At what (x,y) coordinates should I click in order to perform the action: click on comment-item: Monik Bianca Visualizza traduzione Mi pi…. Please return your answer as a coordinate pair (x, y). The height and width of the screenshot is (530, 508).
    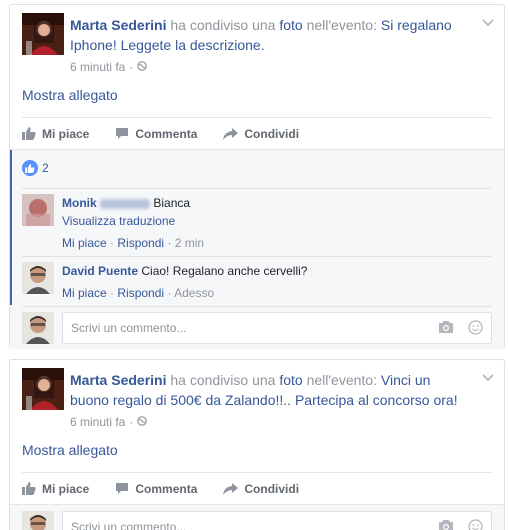
    Looking at the image, I should click on (257, 224).